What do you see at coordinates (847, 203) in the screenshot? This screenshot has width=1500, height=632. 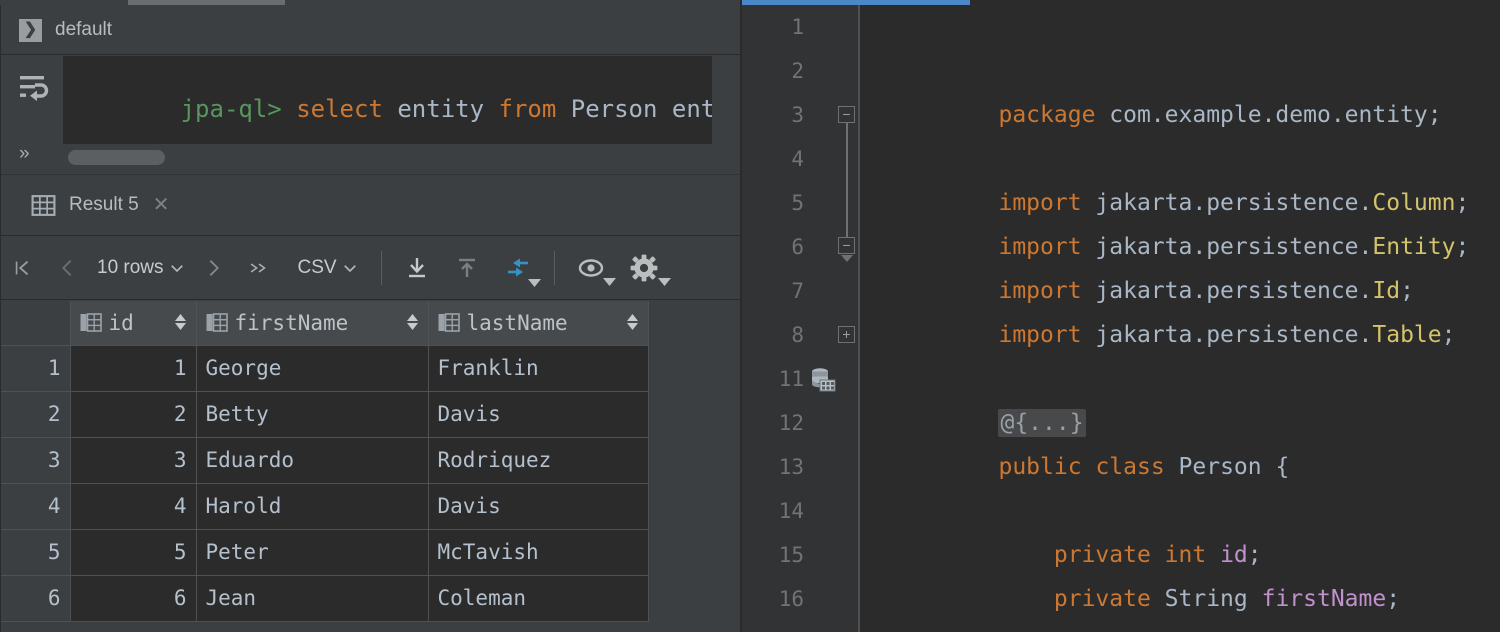 I see `fold-region-line` at bounding box center [847, 203].